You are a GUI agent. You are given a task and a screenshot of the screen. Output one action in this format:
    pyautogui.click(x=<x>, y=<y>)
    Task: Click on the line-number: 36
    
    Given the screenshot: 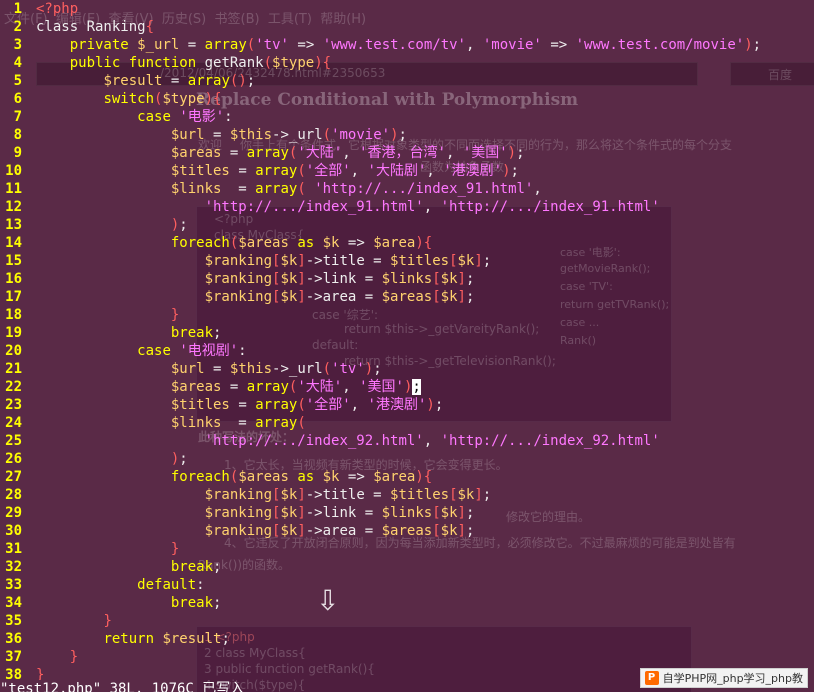 What is the action you would take?
    pyautogui.click(x=13, y=639)
    